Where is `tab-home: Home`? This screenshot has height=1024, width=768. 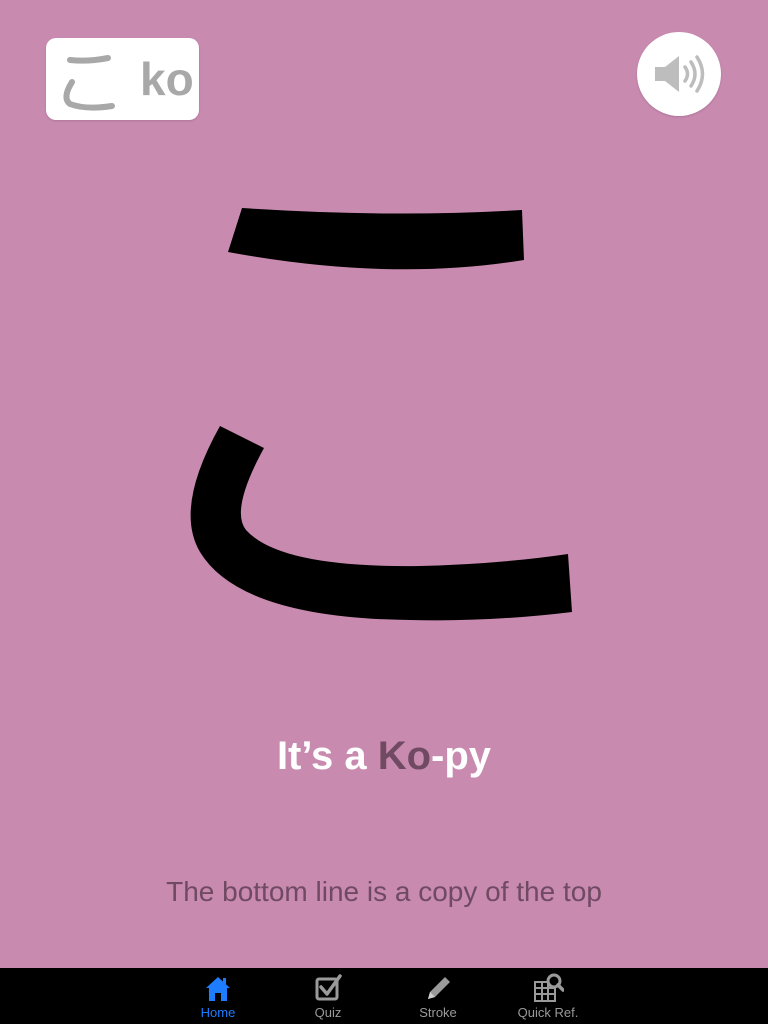 tab-home: Home is located at coordinates (218, 996).